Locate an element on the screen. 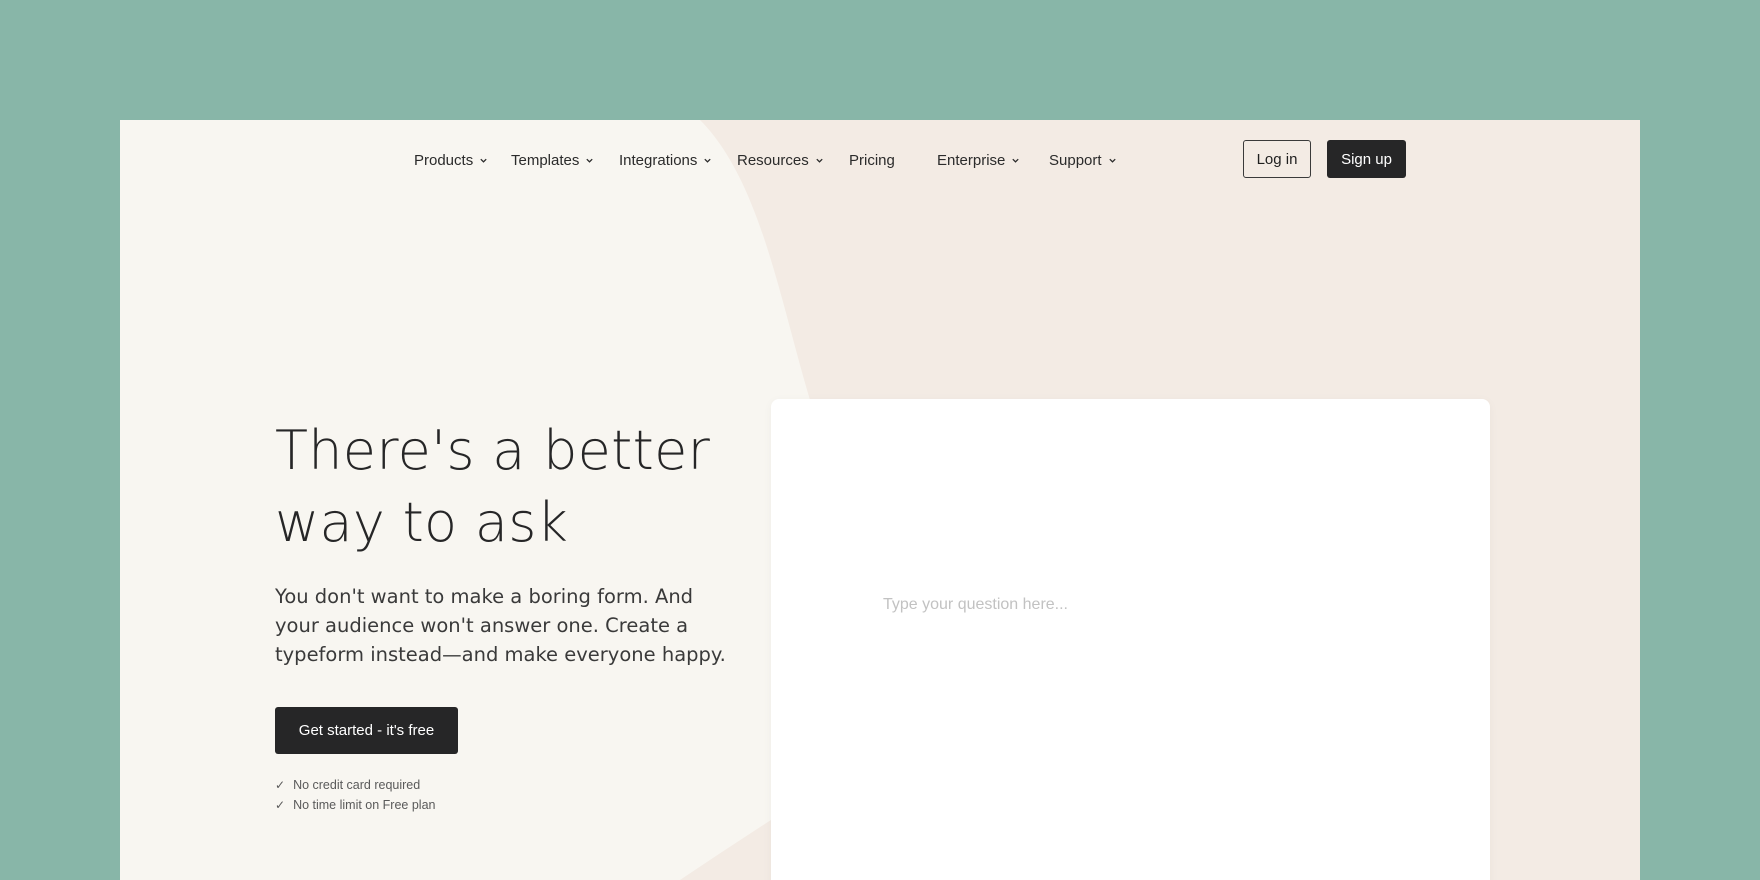 The image size is (1760, 880). nav-item-label: Enterprise is located at coordinates (971, 160).